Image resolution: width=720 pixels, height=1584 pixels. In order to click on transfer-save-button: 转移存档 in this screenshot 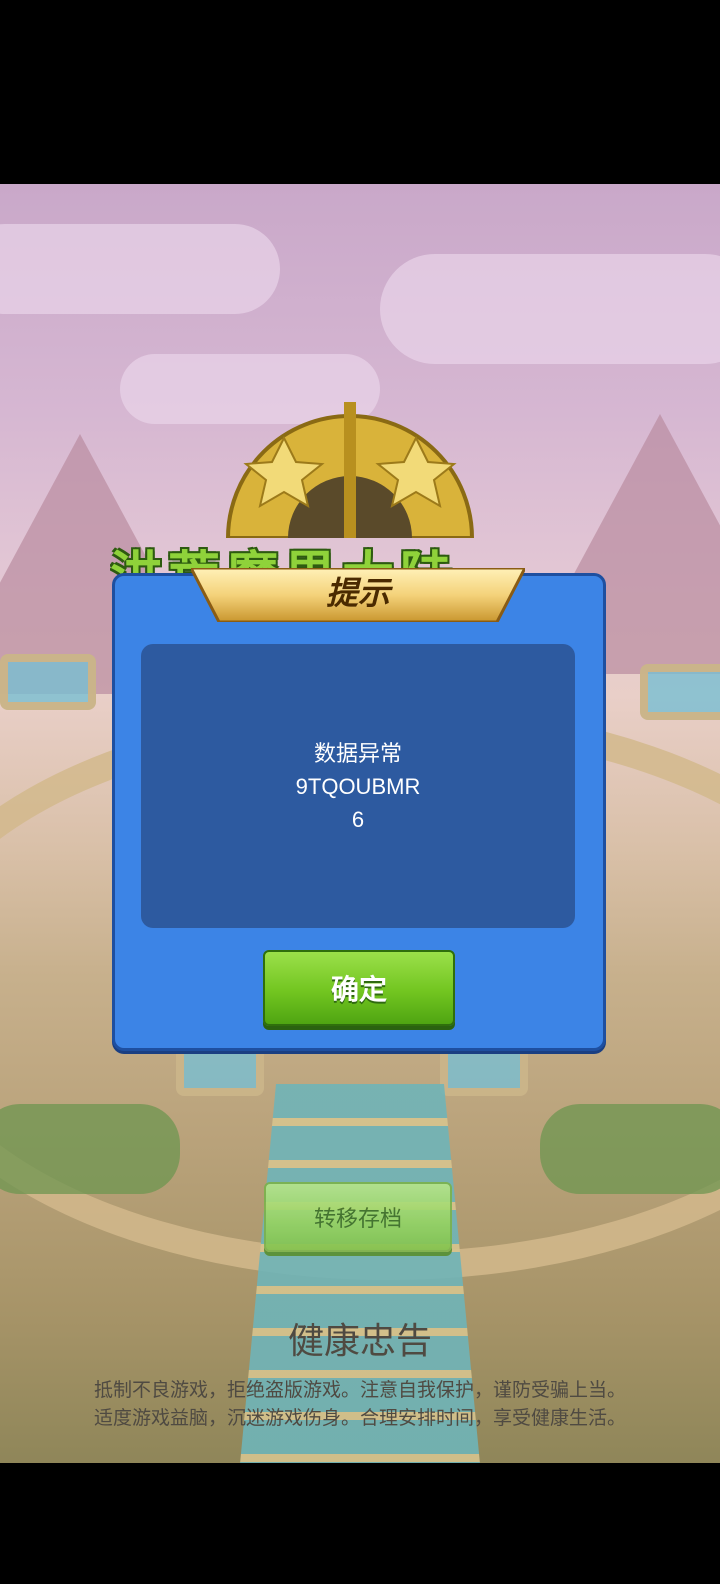, I will do `click(358, 1217)`.